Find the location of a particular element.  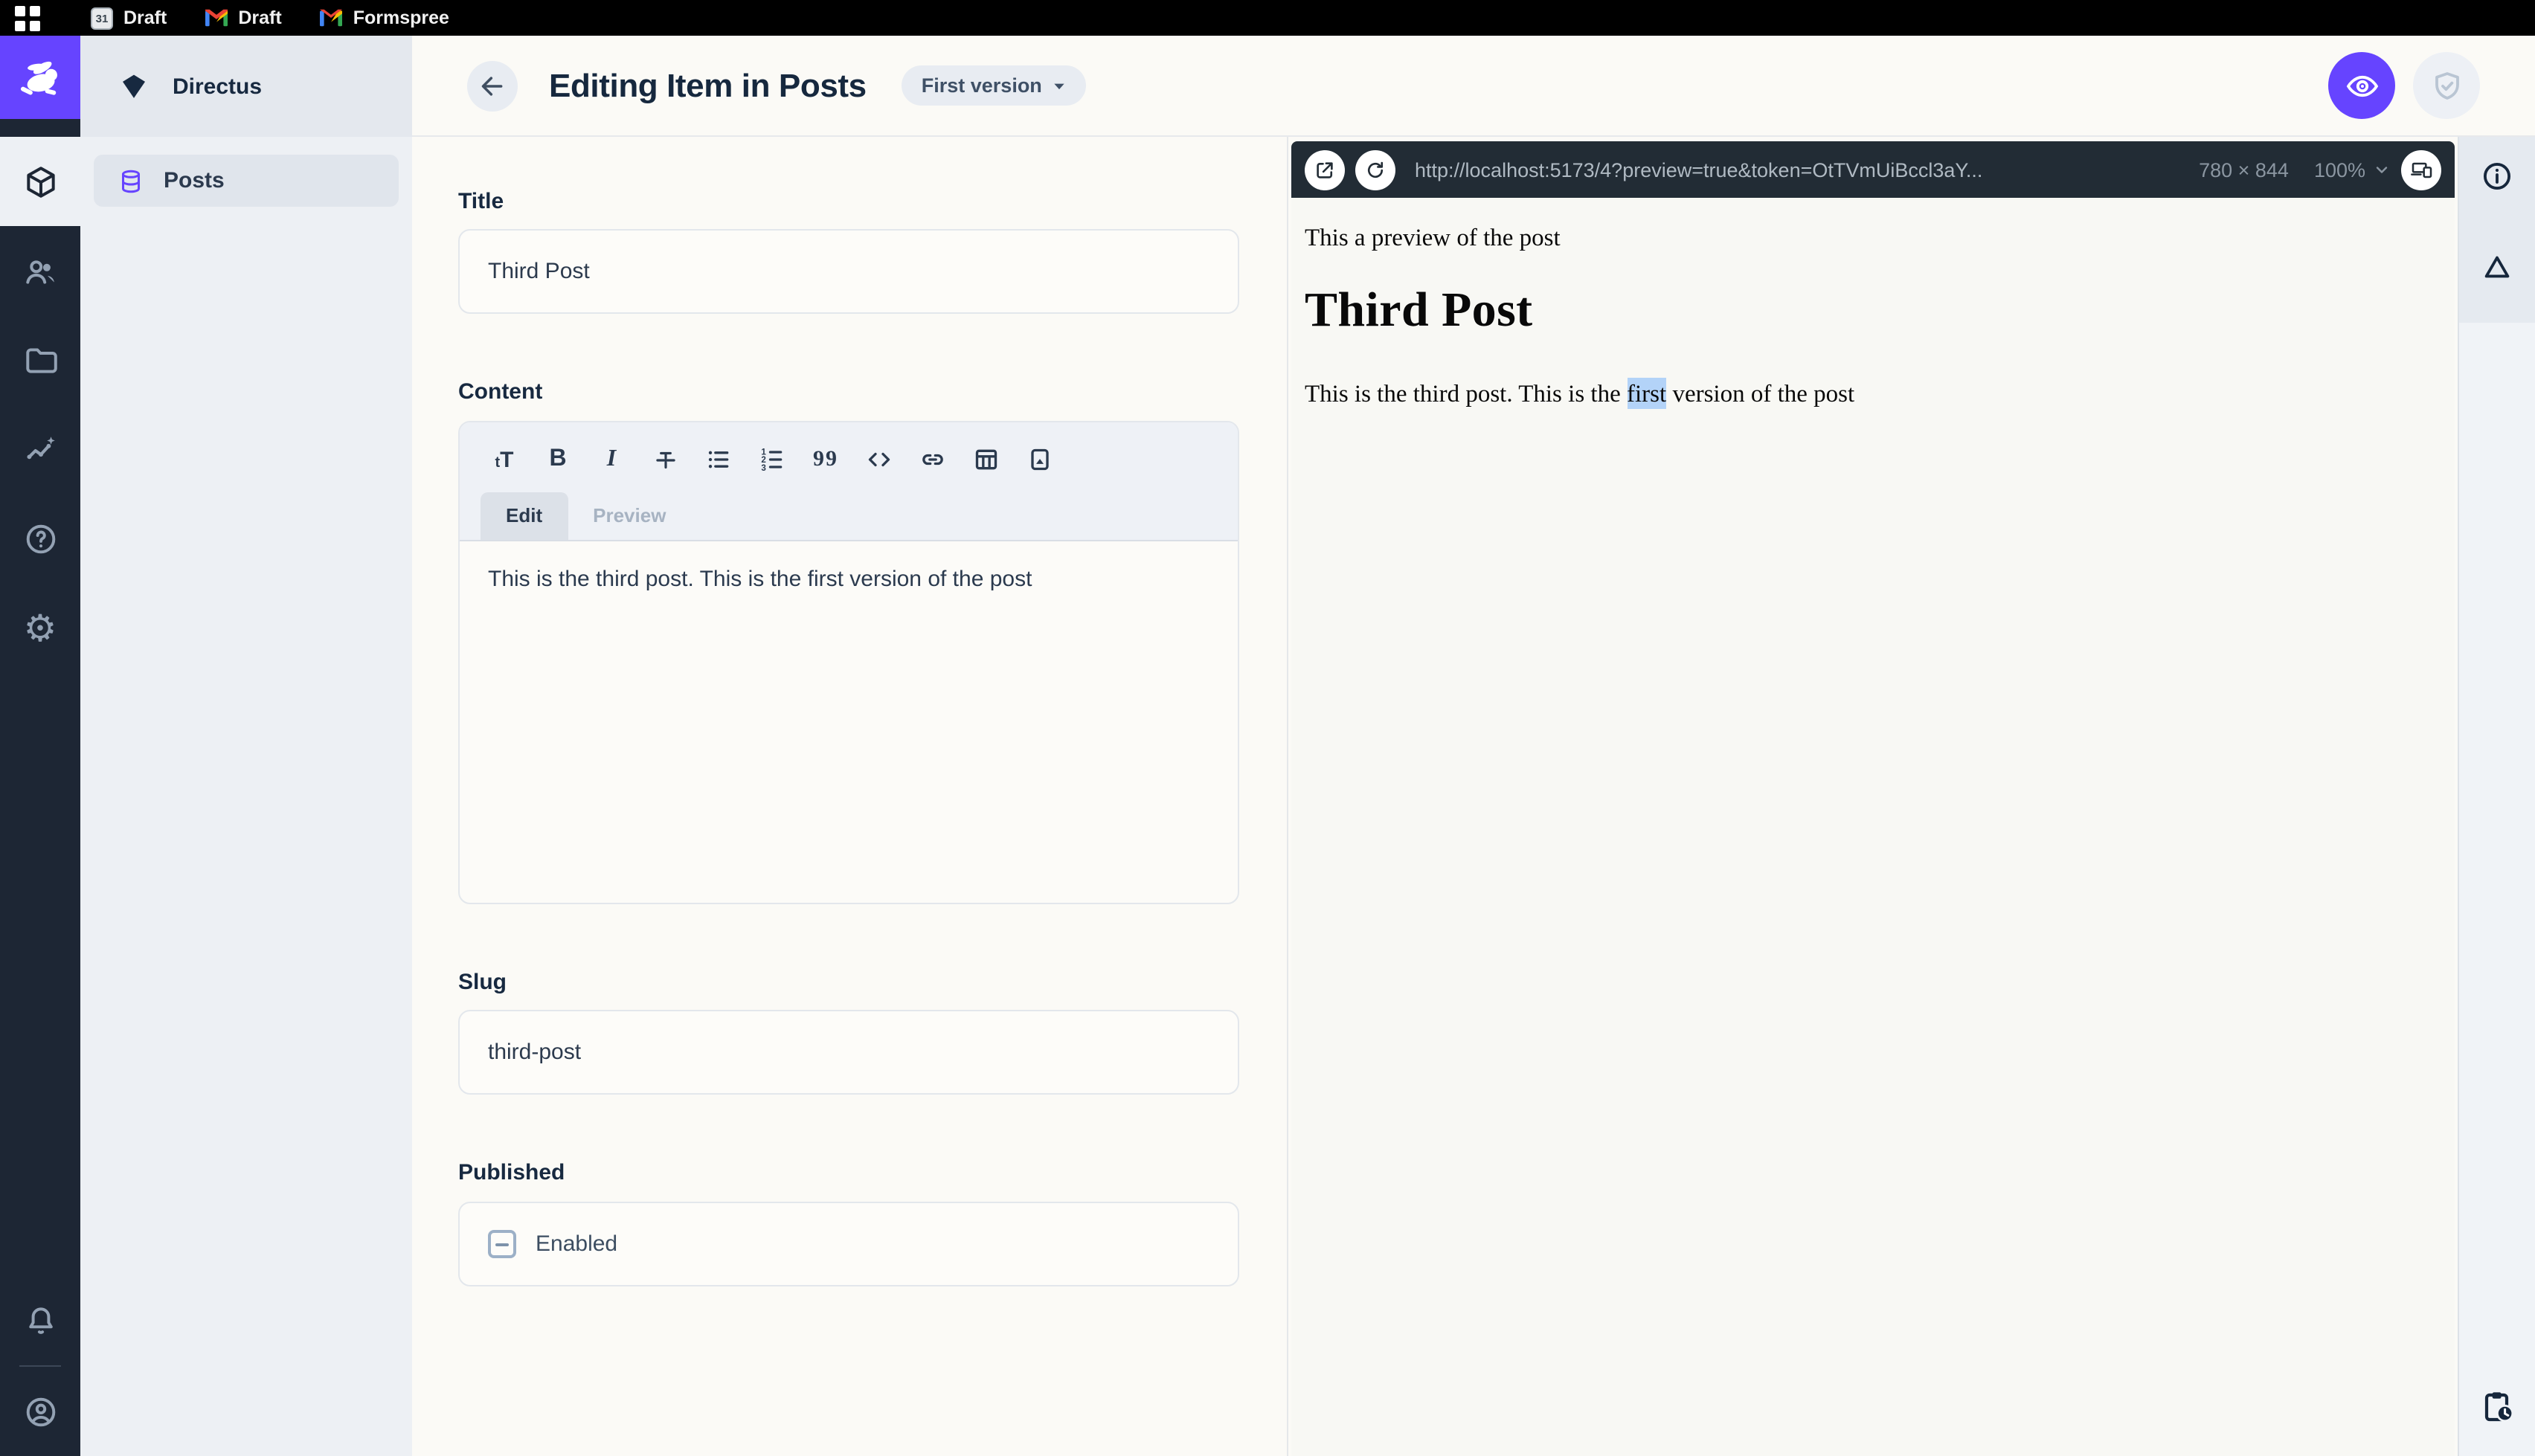

strikethrough-icon is located at coordinates (665, 459).